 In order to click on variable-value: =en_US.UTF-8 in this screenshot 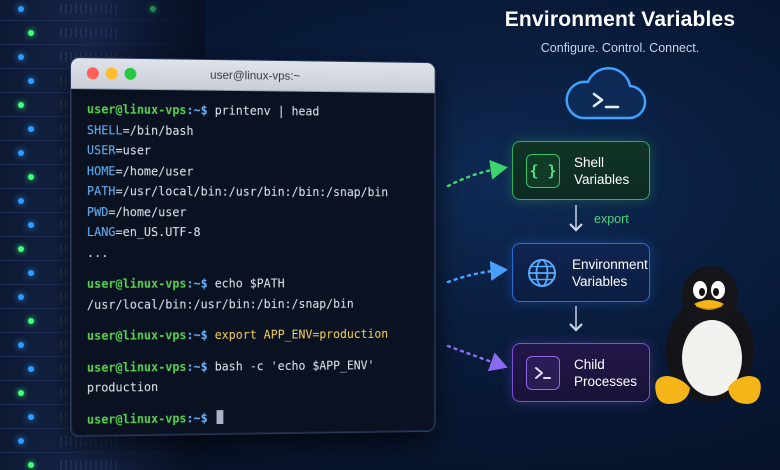, I will do `click(158, 232)`.